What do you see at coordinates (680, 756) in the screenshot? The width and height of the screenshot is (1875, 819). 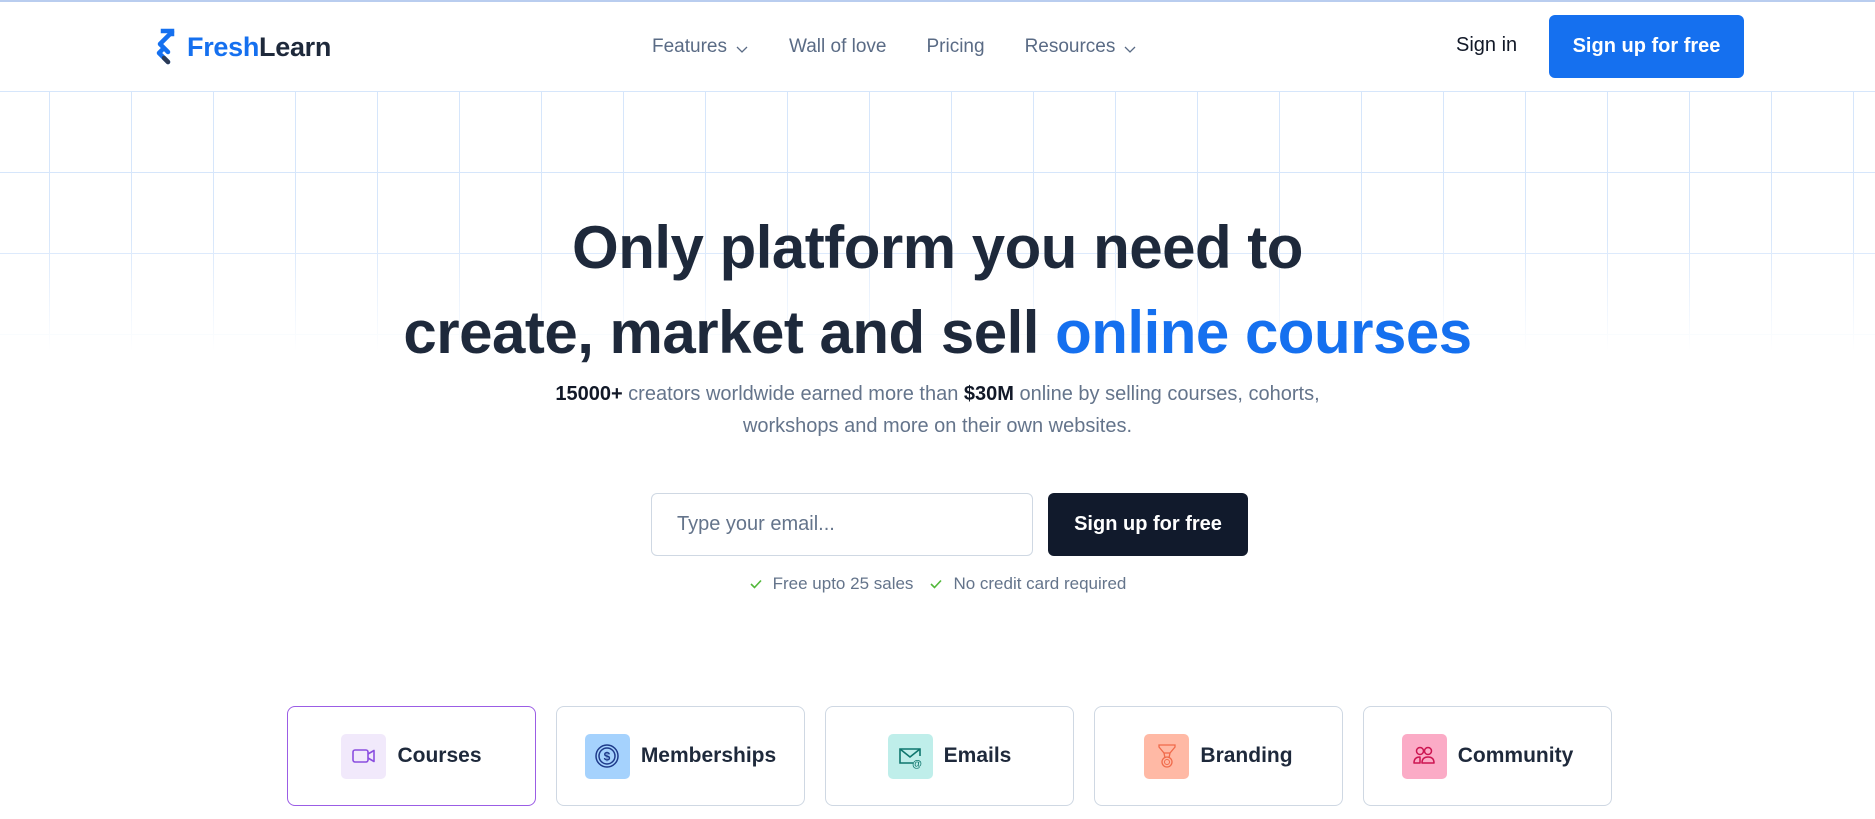 I see `tab-memberships: $ Memberships` at bounding box center [680, 756].